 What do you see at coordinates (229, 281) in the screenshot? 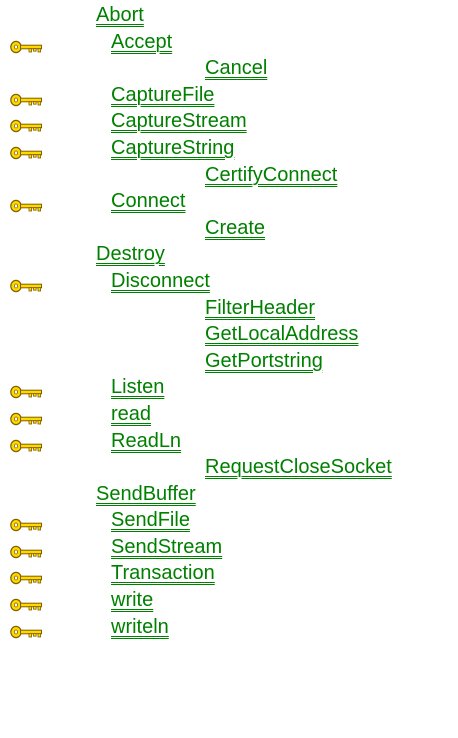
I see `method-row: Disconnect` at bounding box center [229, 281].